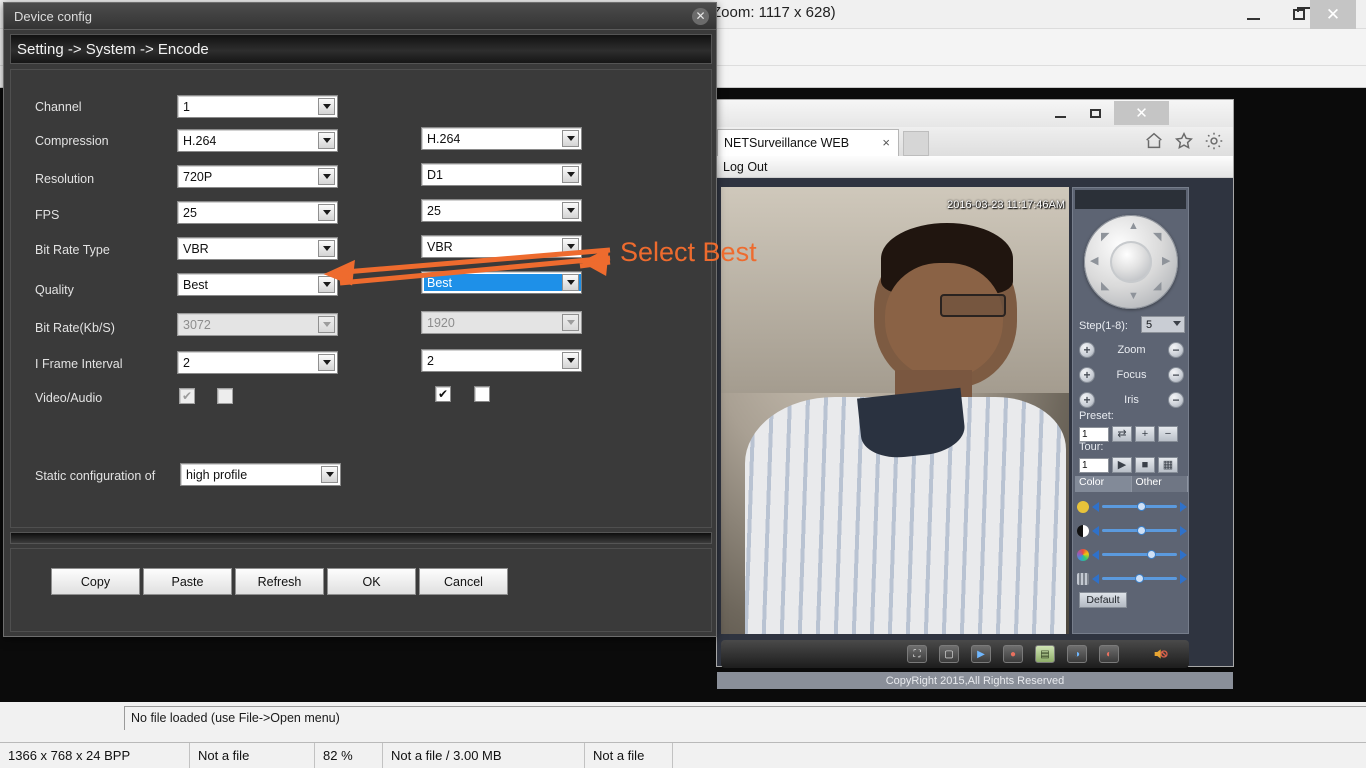 The width and height of the screenshot is (1366, 768). I want to click on ptz-tour-input, so click(1094, 465).